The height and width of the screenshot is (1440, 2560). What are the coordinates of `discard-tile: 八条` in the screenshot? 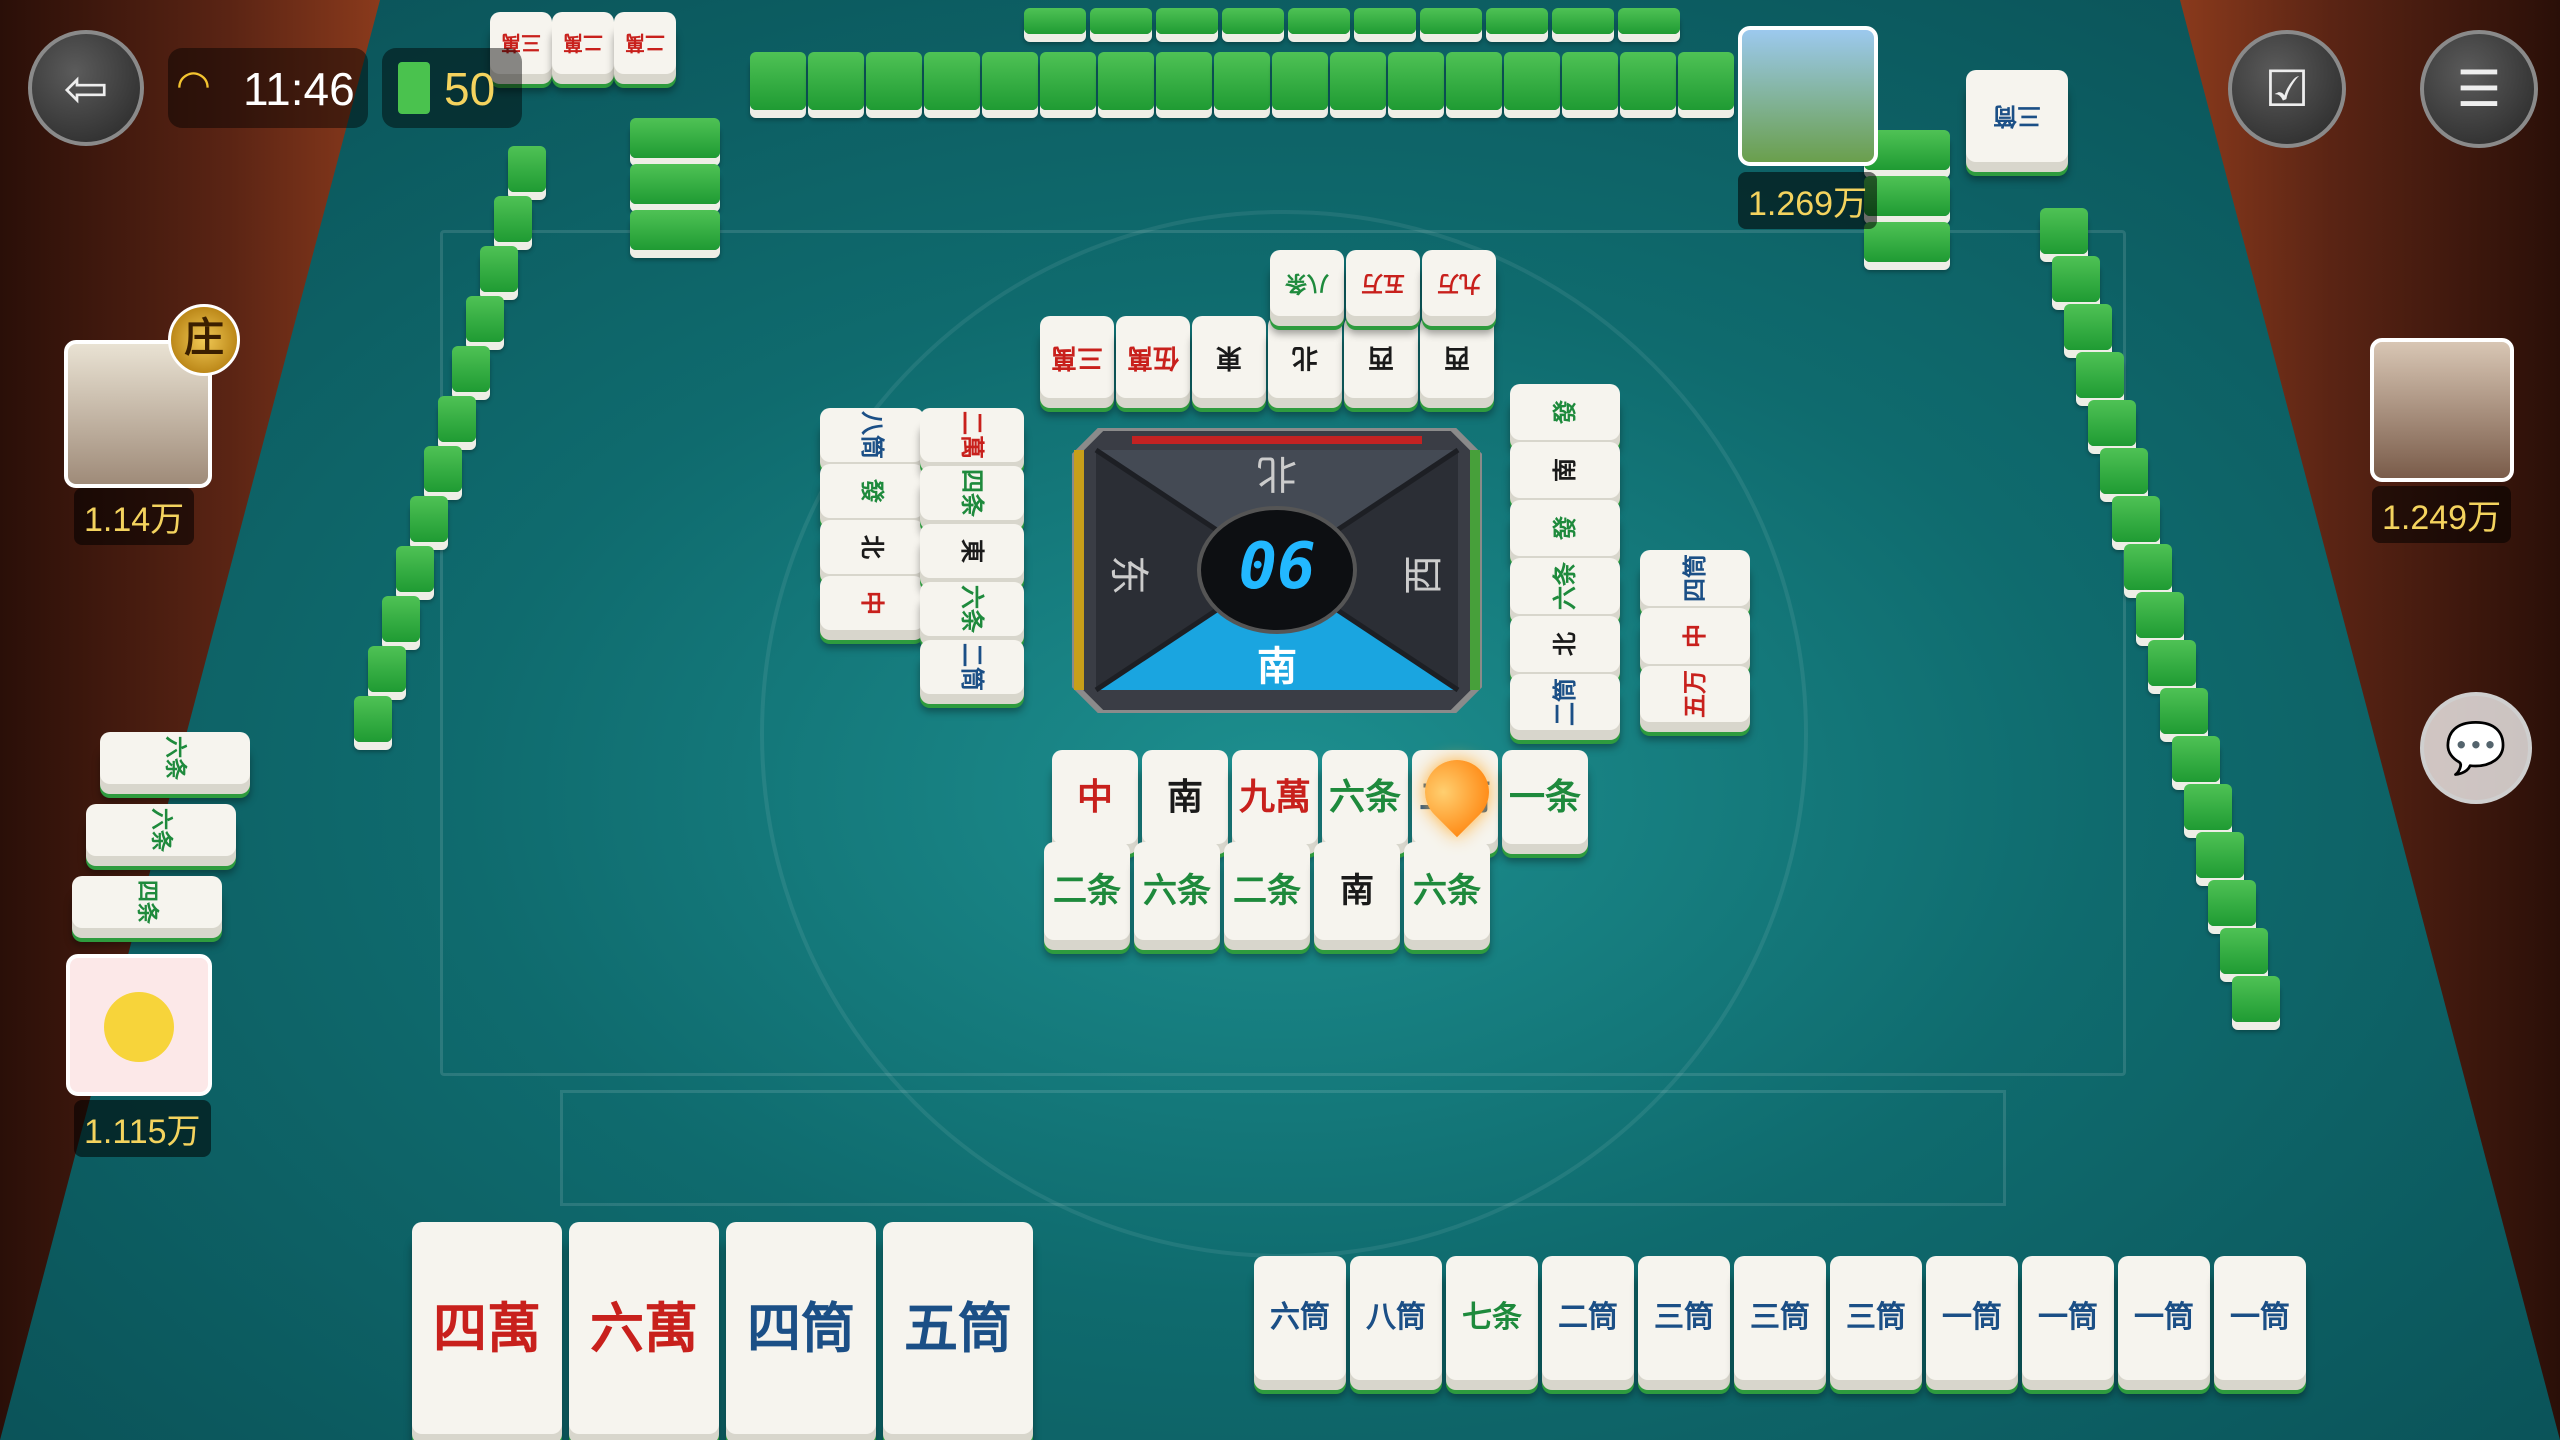 It's located at (1307, 283).